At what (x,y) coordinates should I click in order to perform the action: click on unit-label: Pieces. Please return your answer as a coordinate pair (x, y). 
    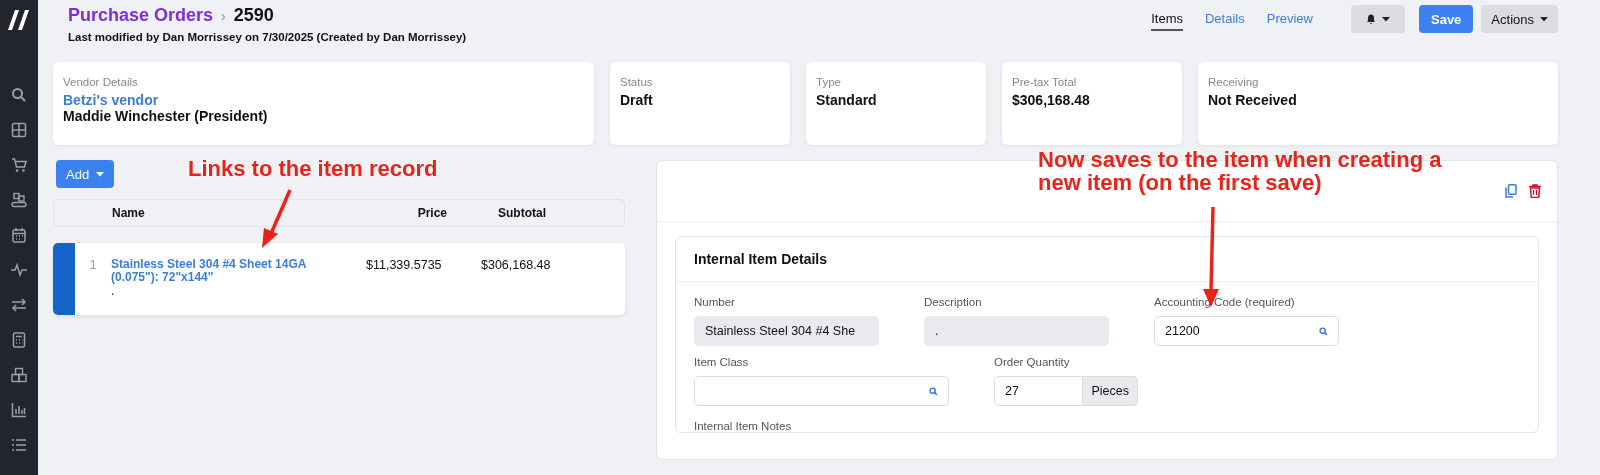
    Looking at the image, I should click on (1110, 391).